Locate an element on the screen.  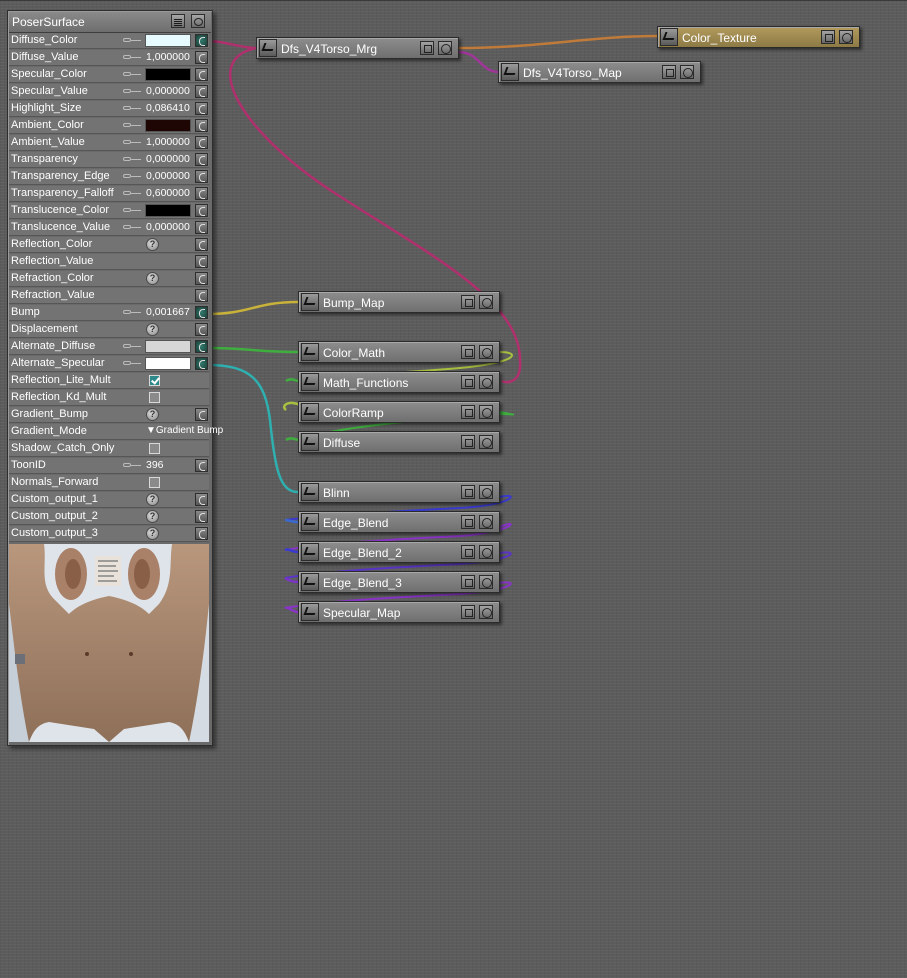
param-row-toonid: ToonID 396 is located at coordinates (109, 466).